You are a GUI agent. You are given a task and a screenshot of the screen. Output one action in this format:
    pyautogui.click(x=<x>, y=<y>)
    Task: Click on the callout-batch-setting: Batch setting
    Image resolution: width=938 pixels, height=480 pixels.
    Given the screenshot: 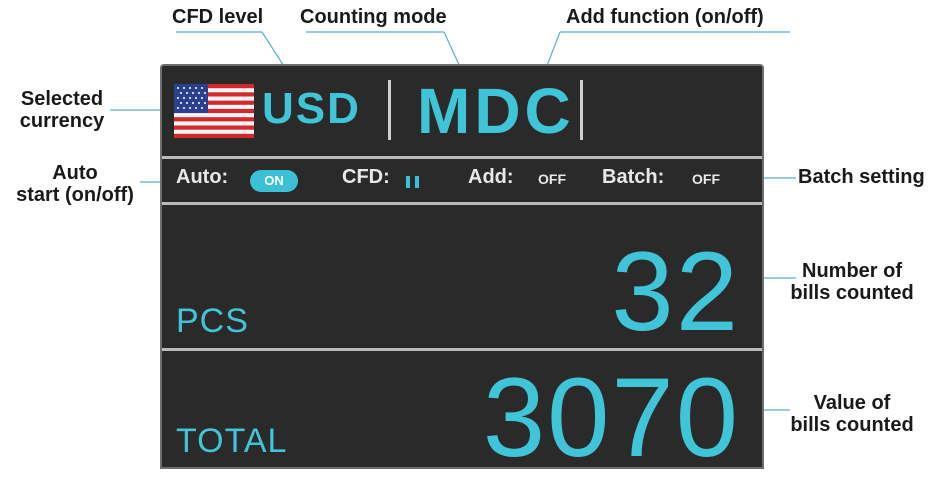 What is the action you would take?
    pyautogui.click(x=861, y=177)
    